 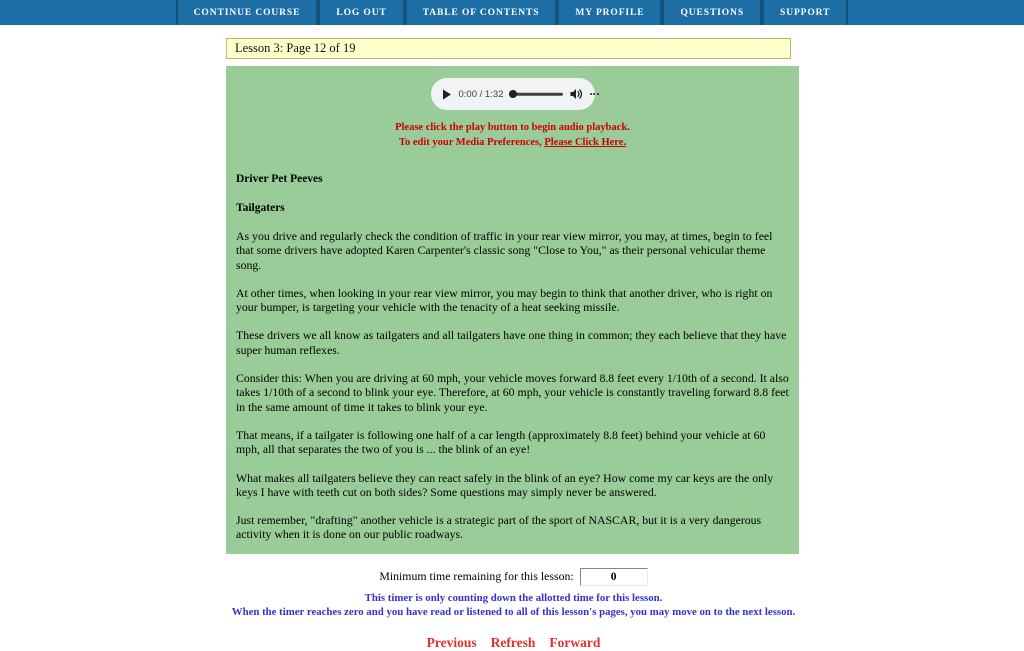 I want to click on nav-item-table-of-contents: TABLE OF CONTENTS, so click(x=481, y=12).